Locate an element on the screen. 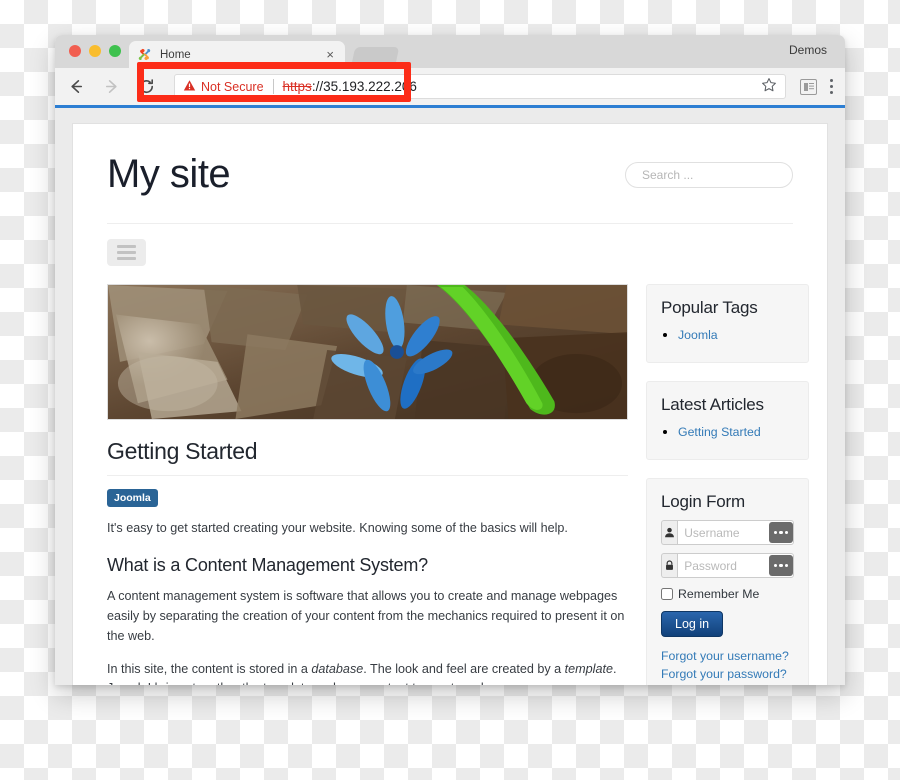  window-traffic-lights is located at coordinates (95, 51).